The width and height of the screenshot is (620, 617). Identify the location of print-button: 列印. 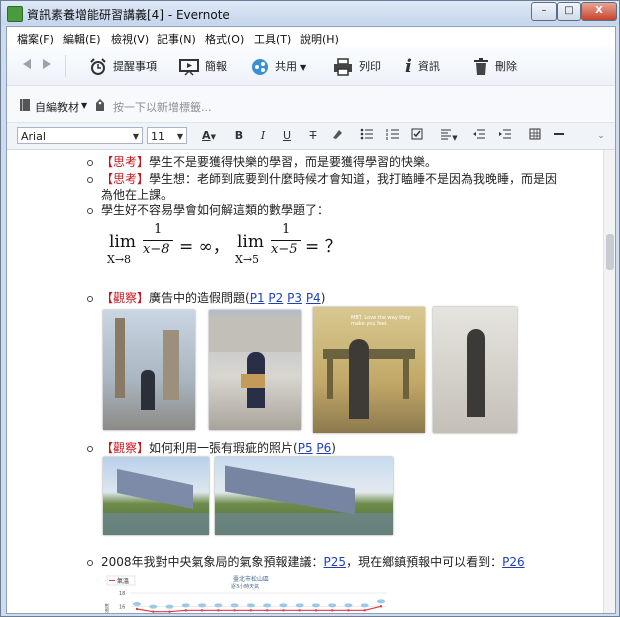
(357, 67).